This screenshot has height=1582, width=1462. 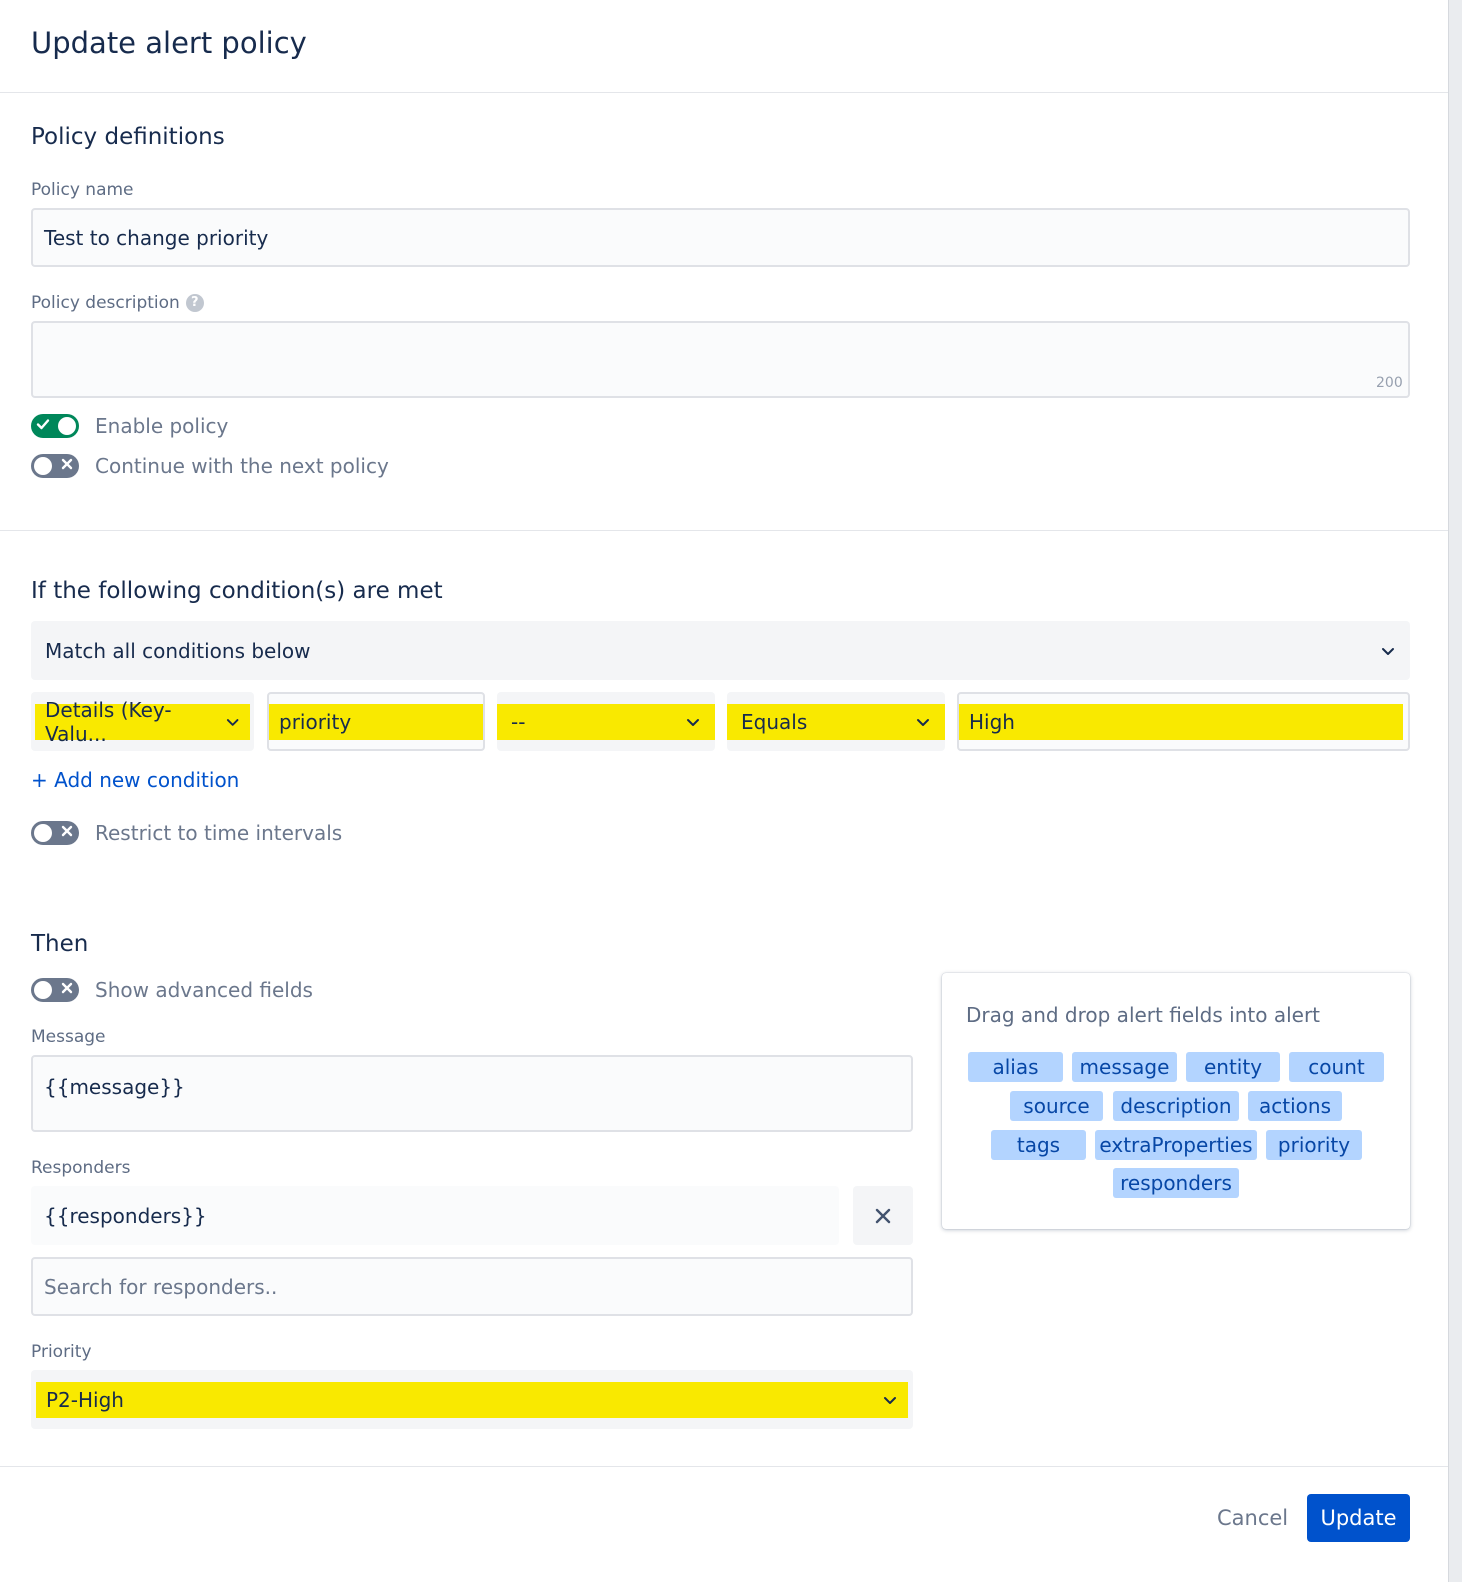 What do you see at coordinates (114, 1087) in the screenshot?
I see `message-value: {{message}}` at bounding box center [114, 1087].